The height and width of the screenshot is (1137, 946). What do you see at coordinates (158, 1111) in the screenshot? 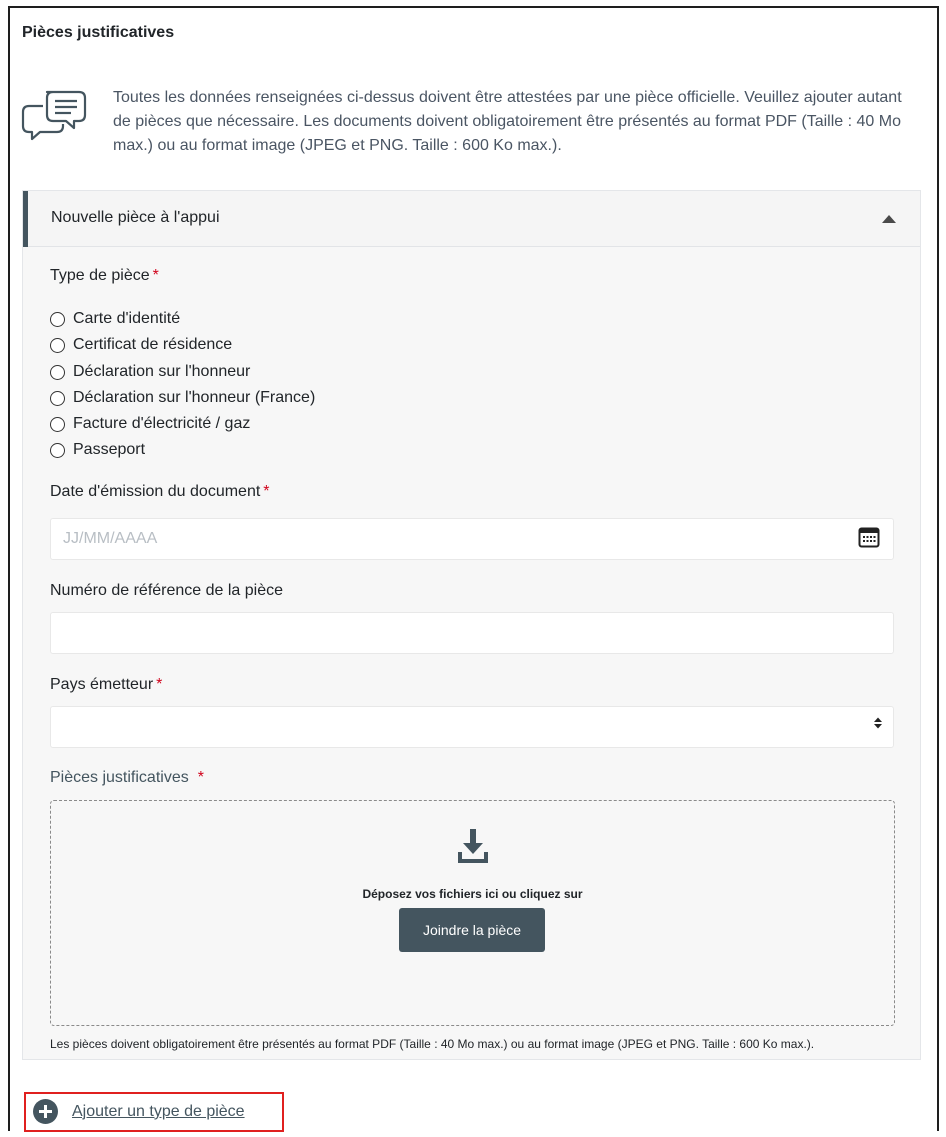
I see `add-document-type-label: Ajouter un type de pièce` at bounding box center [158, 1111].